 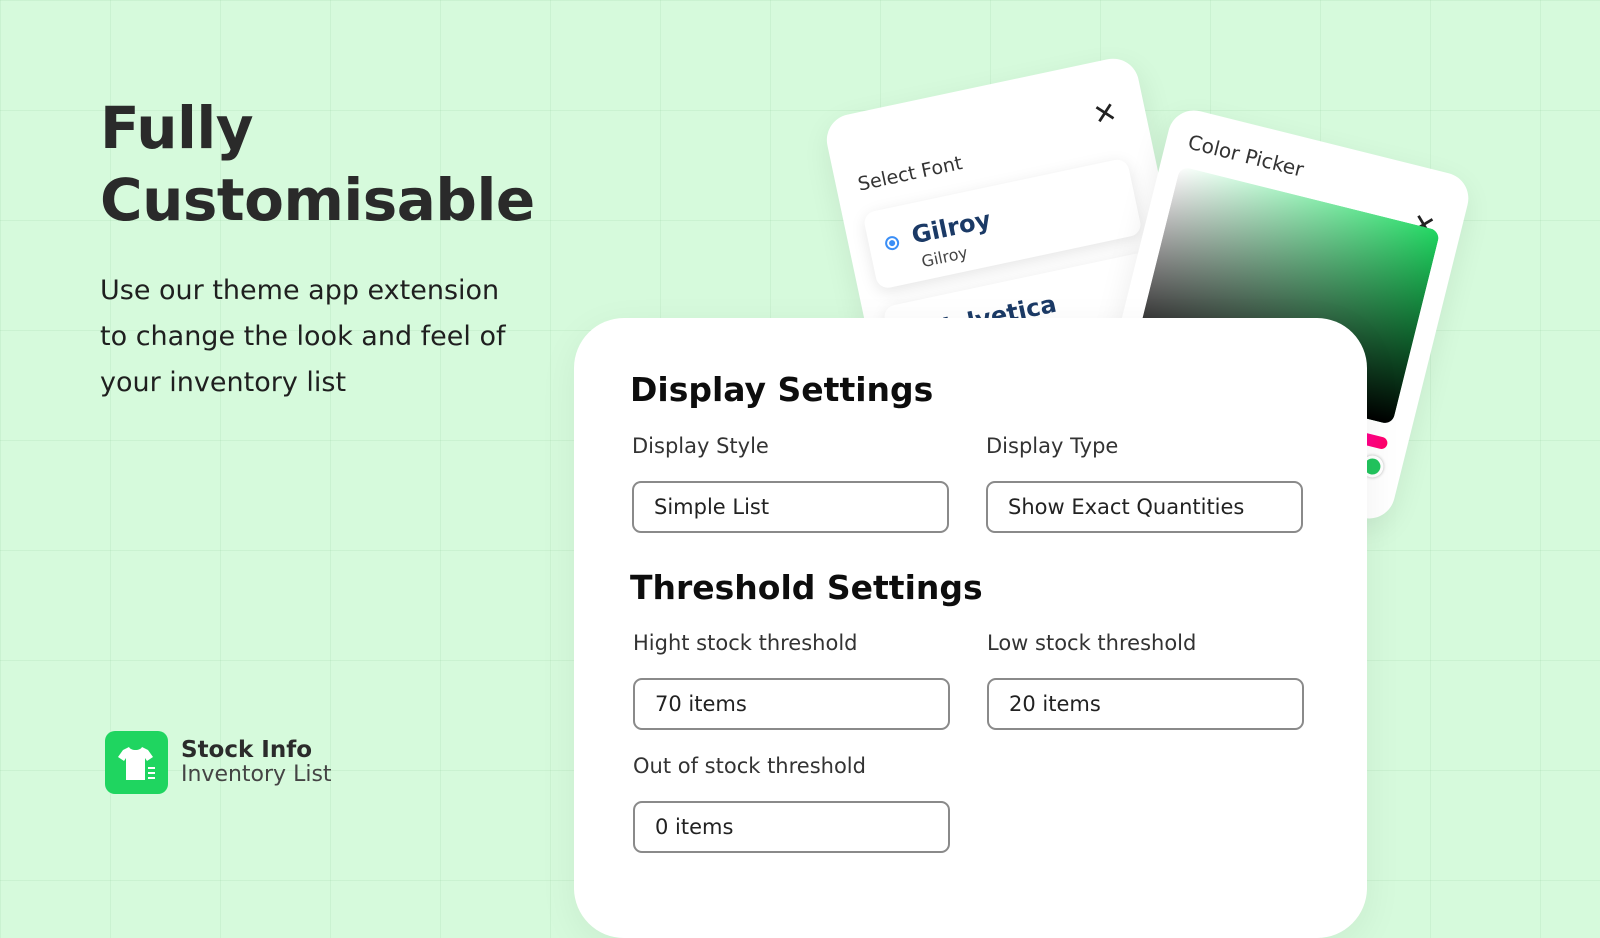 What do you see at coordinates (1105, 113) in the screenshot?
I see `close-icon: ✕` at bounding box center [1105, 113].